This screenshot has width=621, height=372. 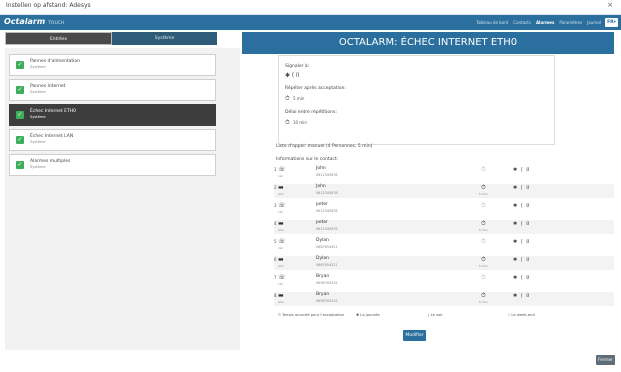 I want to click on contact-row: 8 ▬ sms Bryan 0698765432 ⏱ 5 min ✱ ( ⌷, so click(x=444, y=299).